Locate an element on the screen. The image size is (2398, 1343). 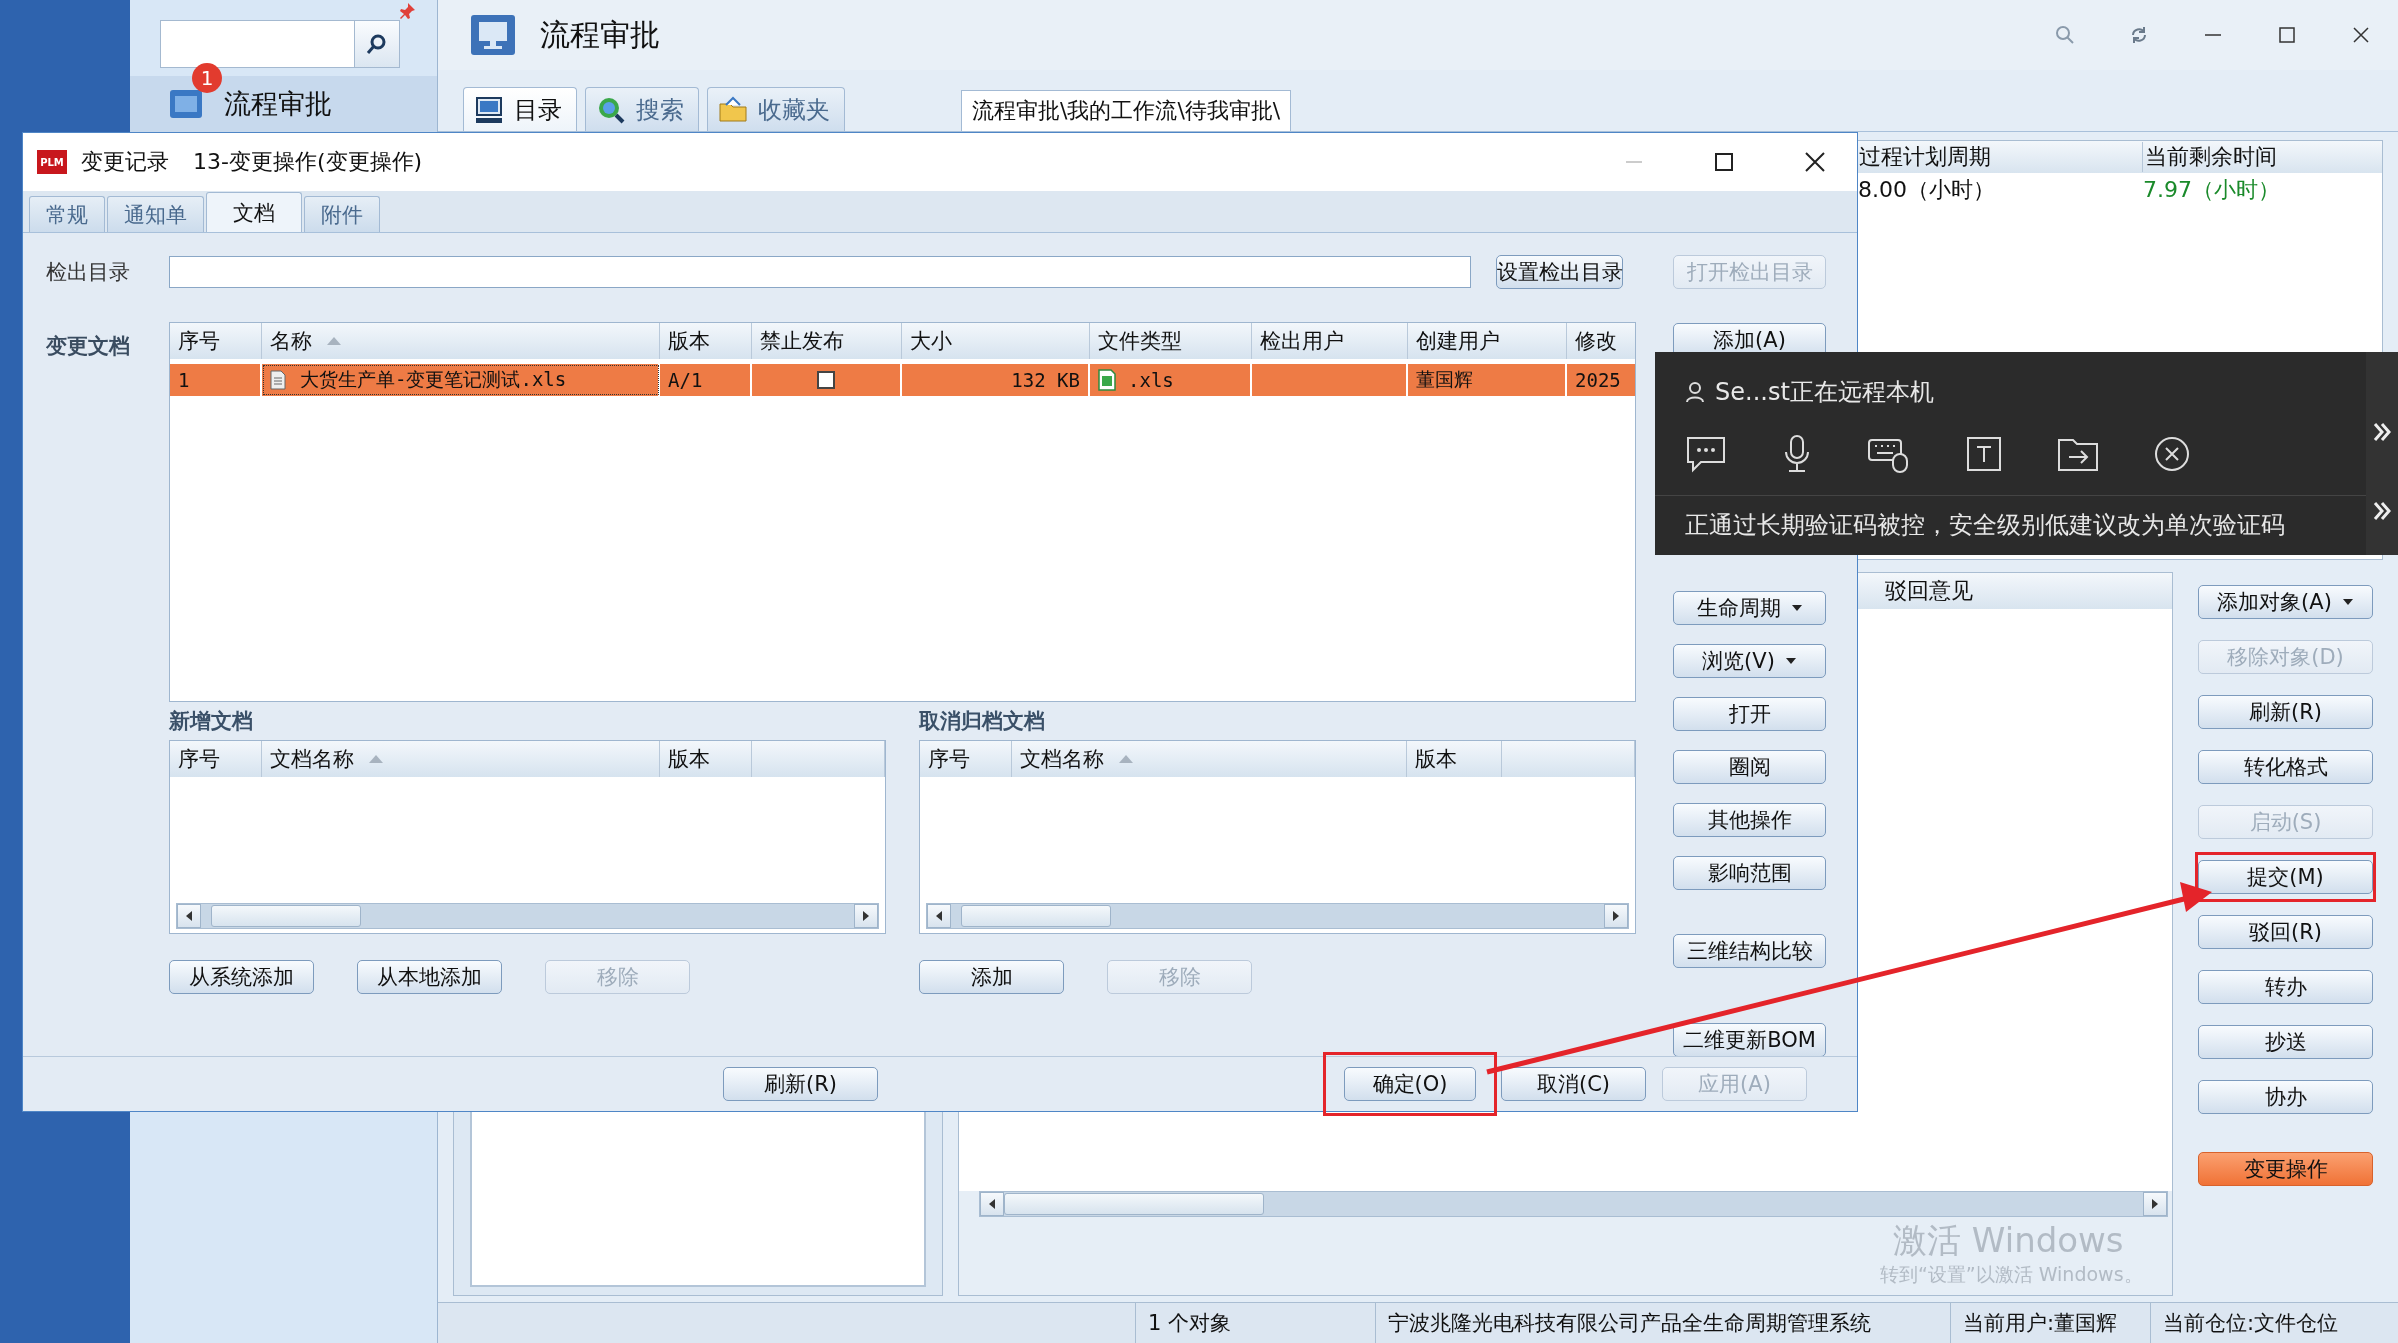
section-title: 新增文档 is located at coordinates (211, 721).